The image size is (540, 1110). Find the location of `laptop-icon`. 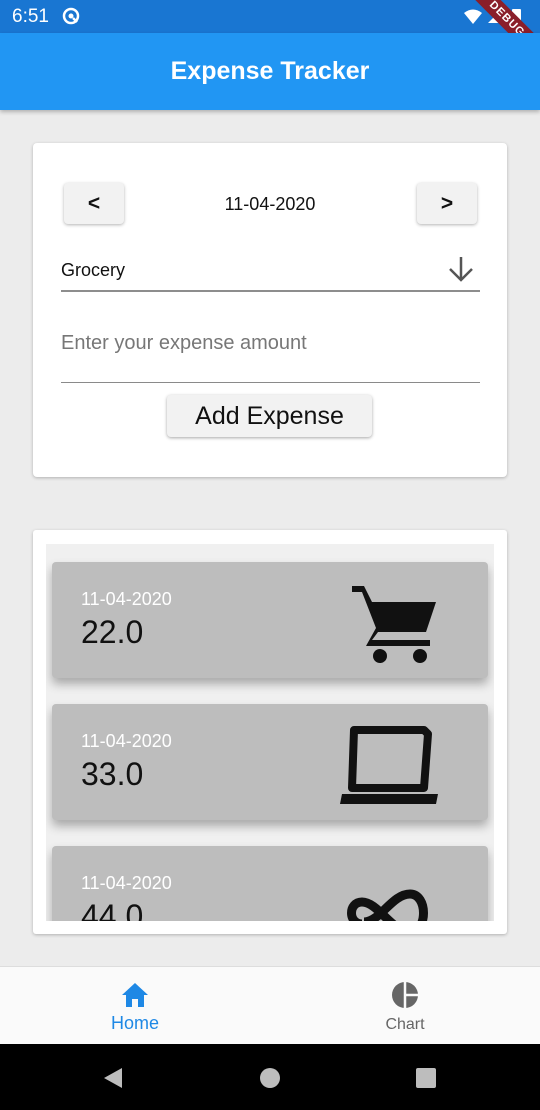

laptop-icon is located at coordinates (389, 765).